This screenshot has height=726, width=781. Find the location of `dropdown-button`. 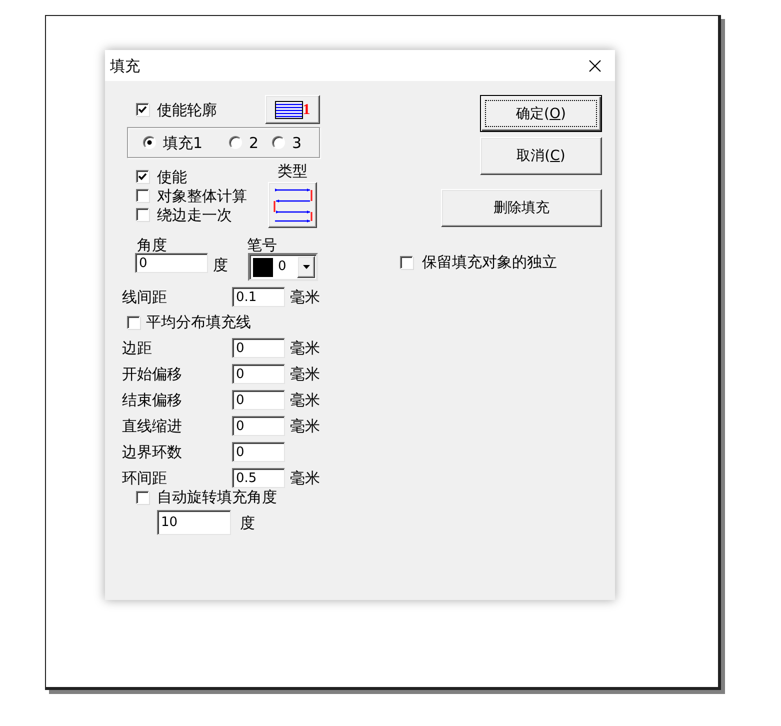

dropdown-button is located at coordinates (306, 267).